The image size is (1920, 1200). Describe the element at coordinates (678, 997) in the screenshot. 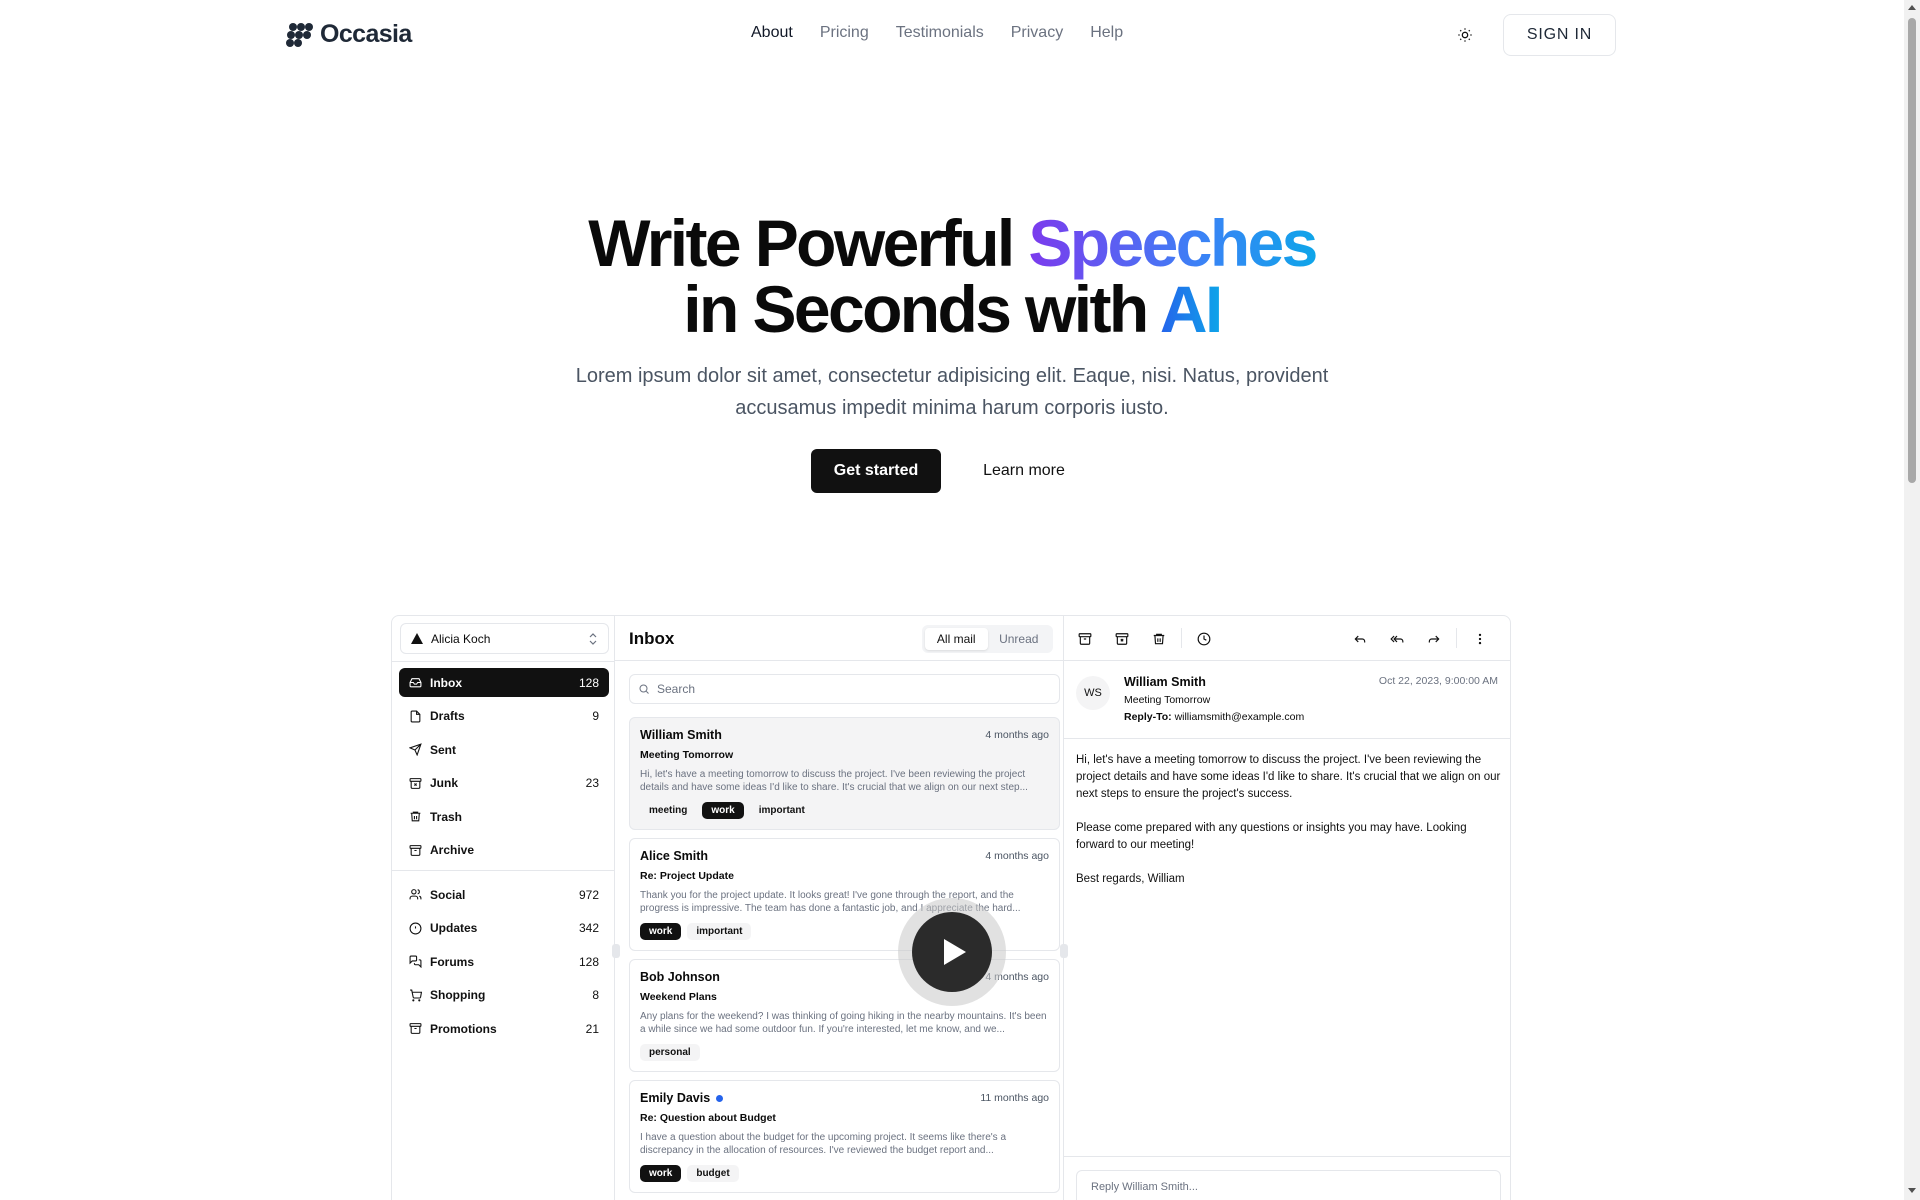

I see `mail-subject: Weekend Plans` at that location.